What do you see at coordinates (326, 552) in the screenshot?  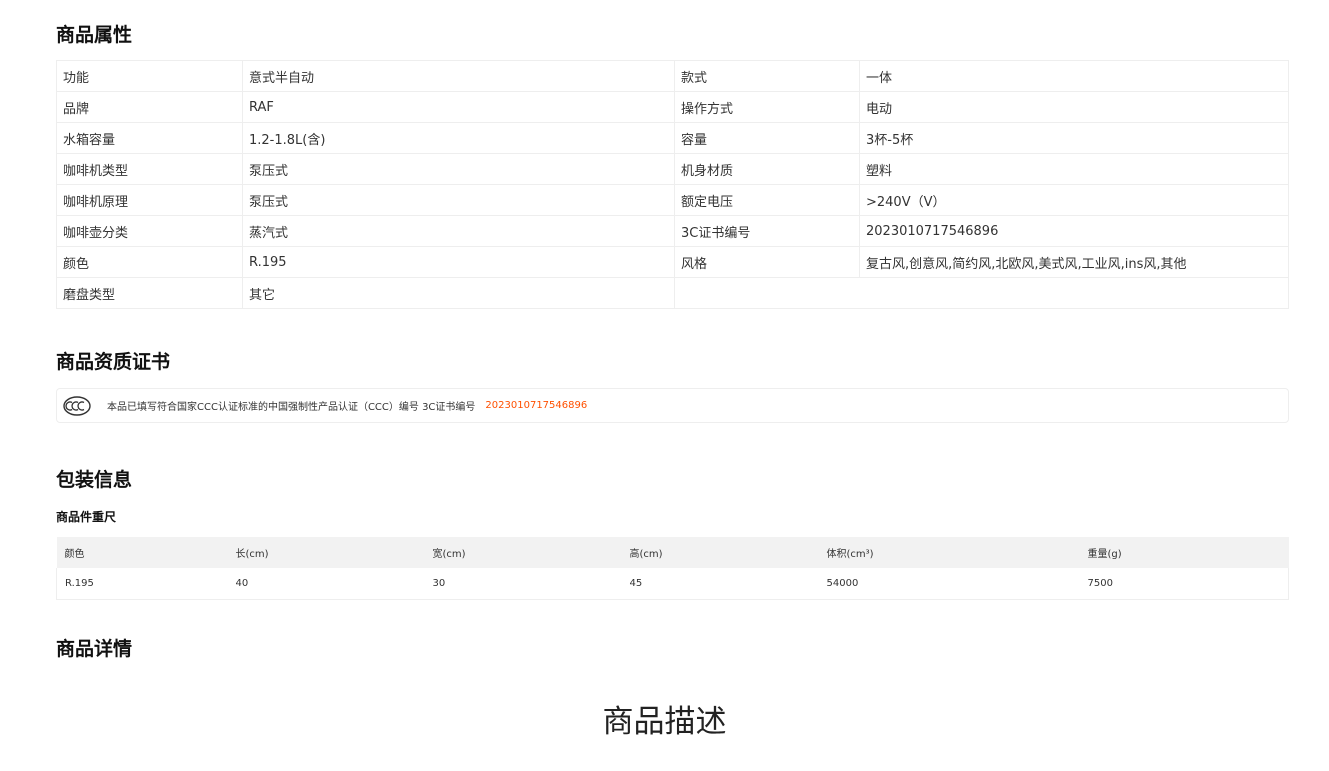 I see `column-header: 长(cm)` at bounding box center [326, 552].